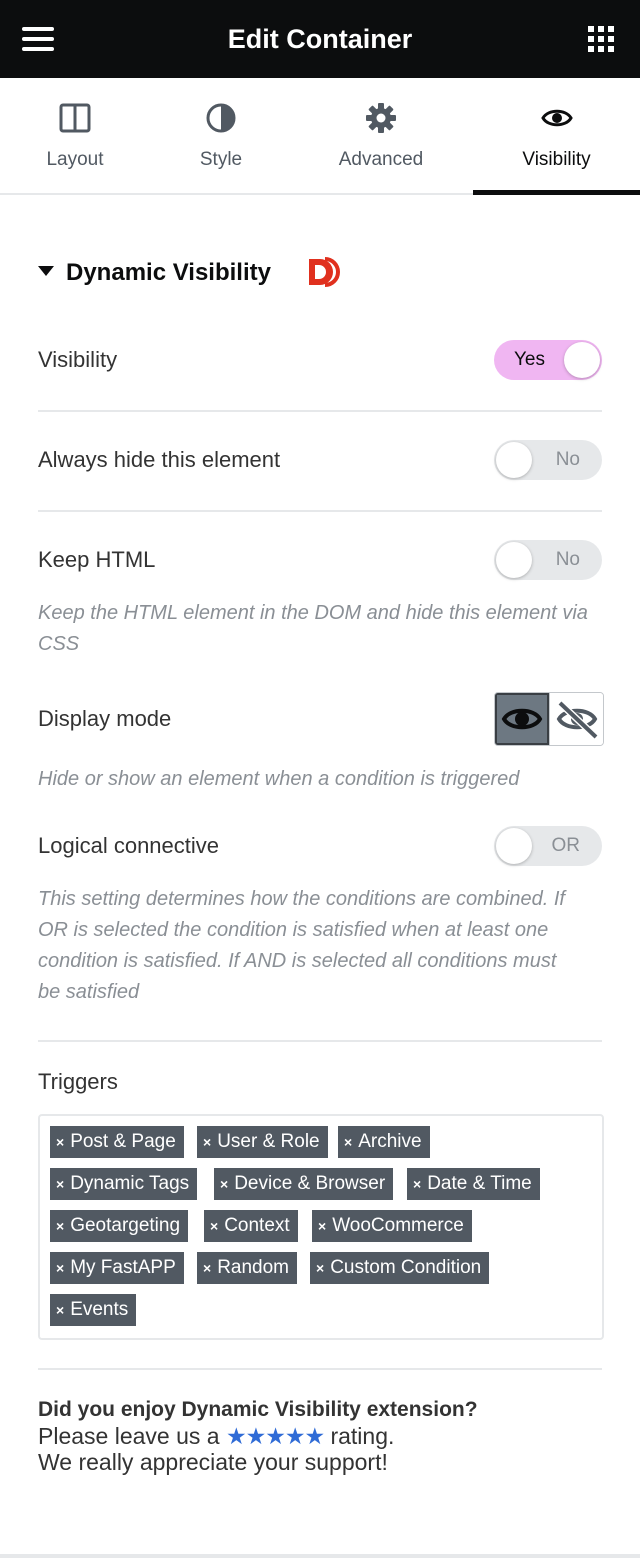  Describe the element at coordinates (548, 560) in the screenshot. I see `keep-html-switch: No` at that location.